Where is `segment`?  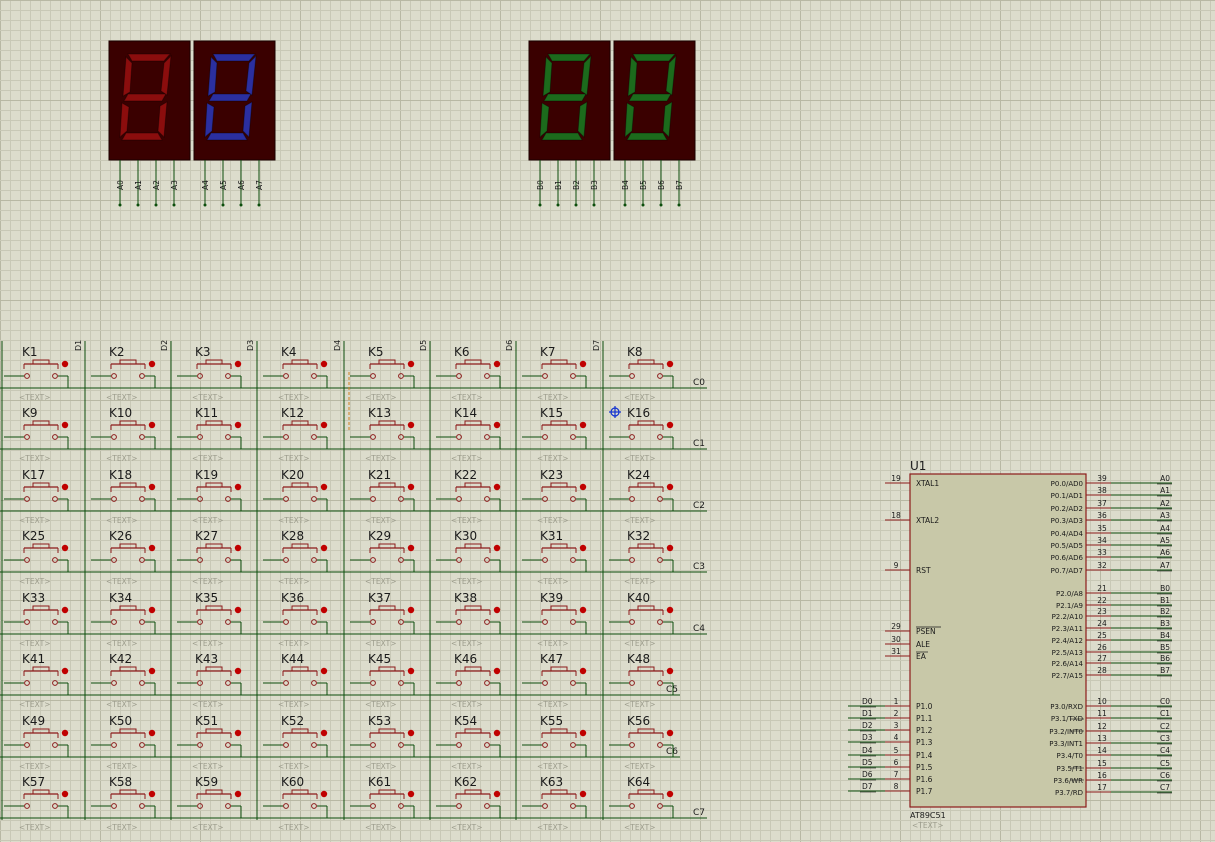
segment is located at coordinates (234, 57).